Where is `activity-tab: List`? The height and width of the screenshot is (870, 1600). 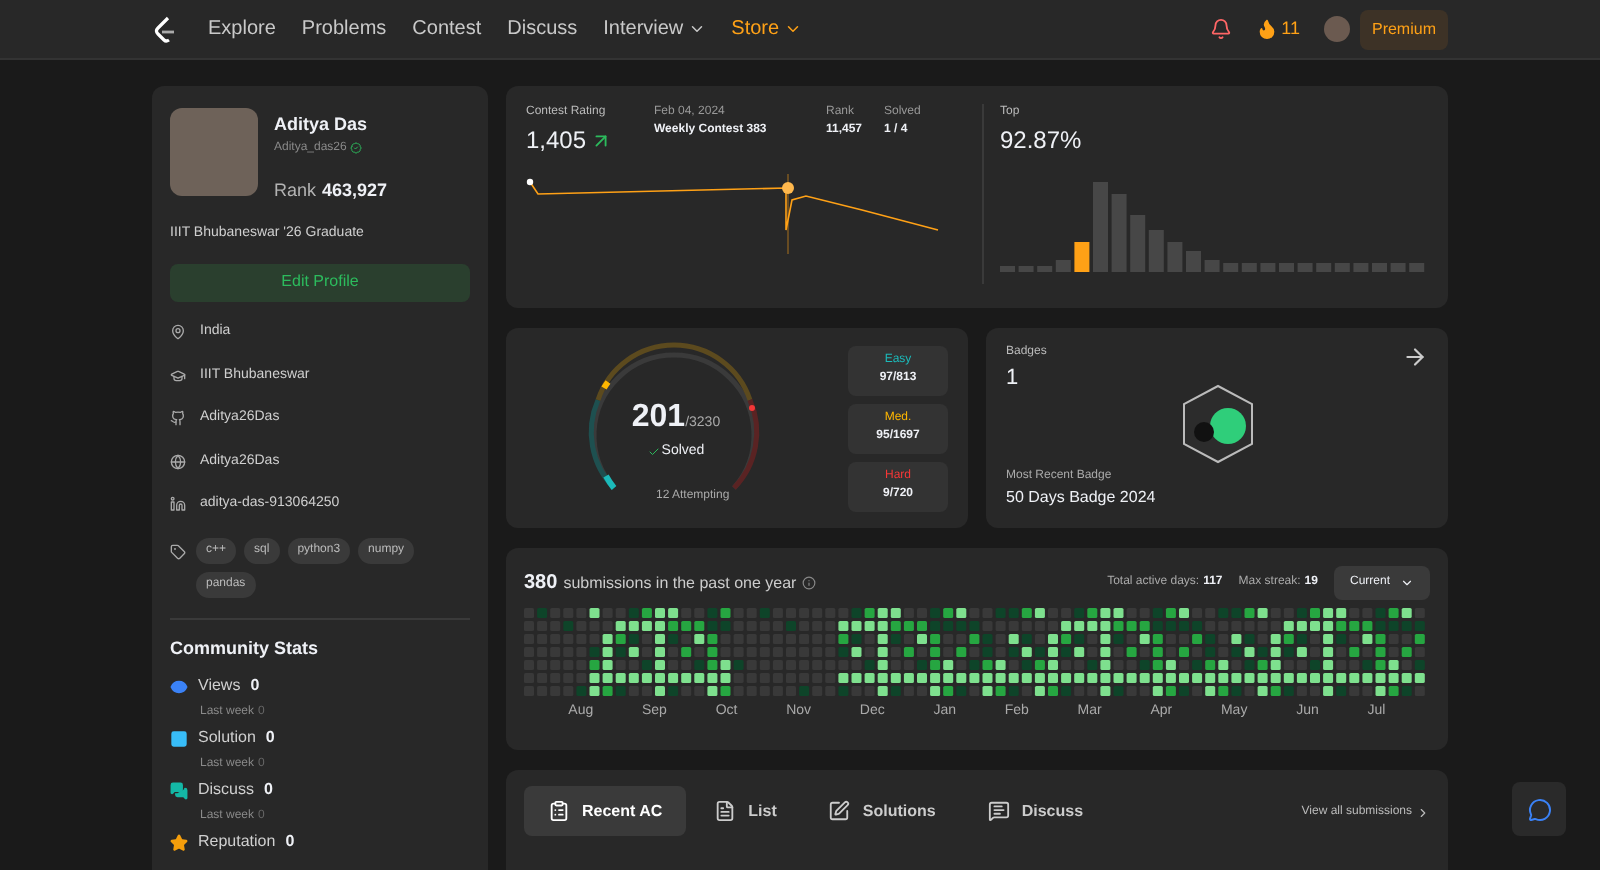 activity-tab: List is located at coordinates (745, 811).